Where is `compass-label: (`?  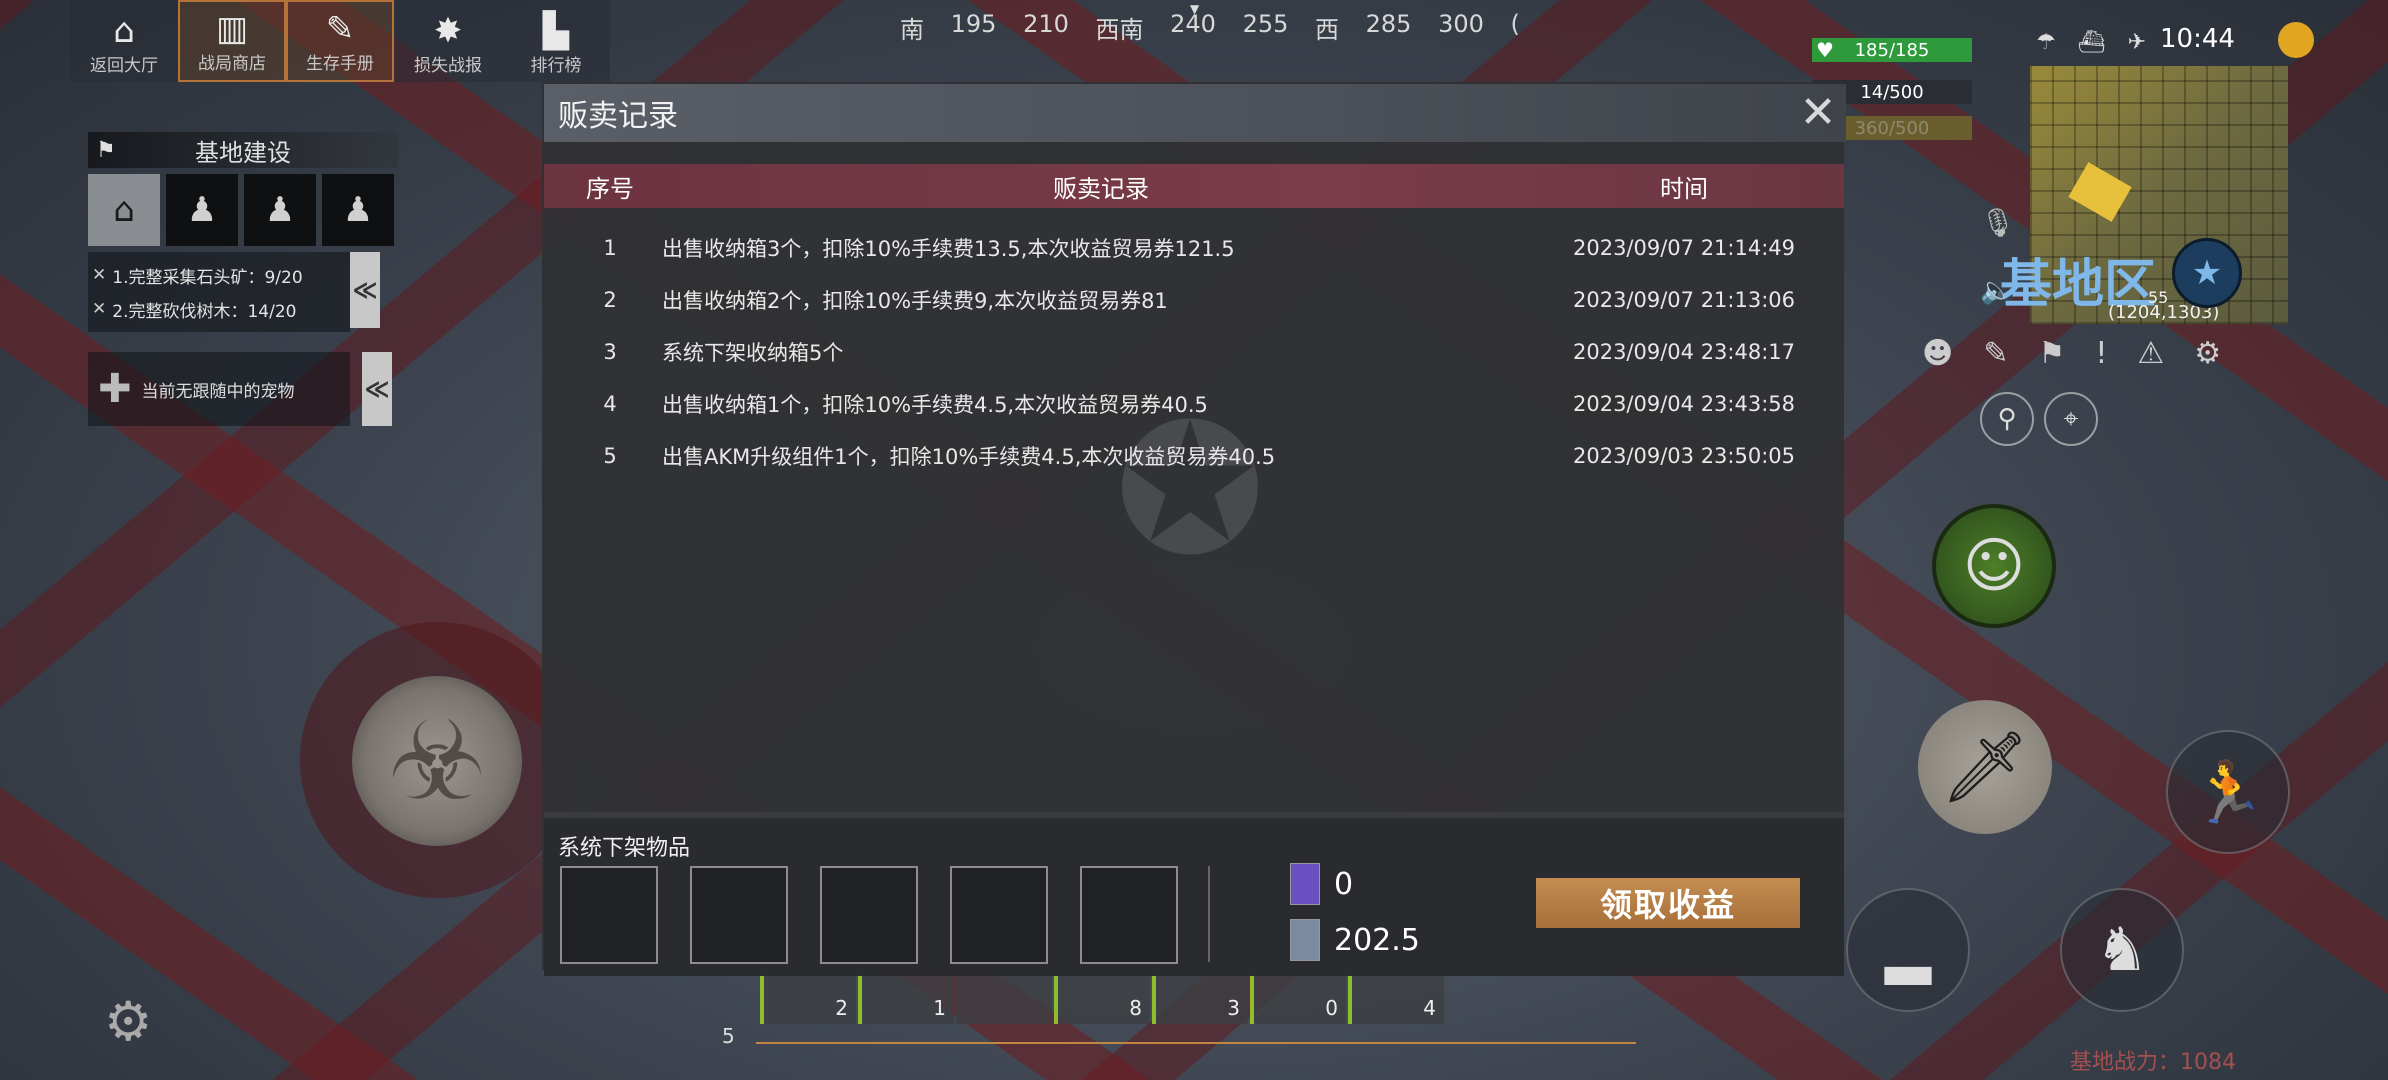 compass-label: ( is located at coordinates (1515, 24).